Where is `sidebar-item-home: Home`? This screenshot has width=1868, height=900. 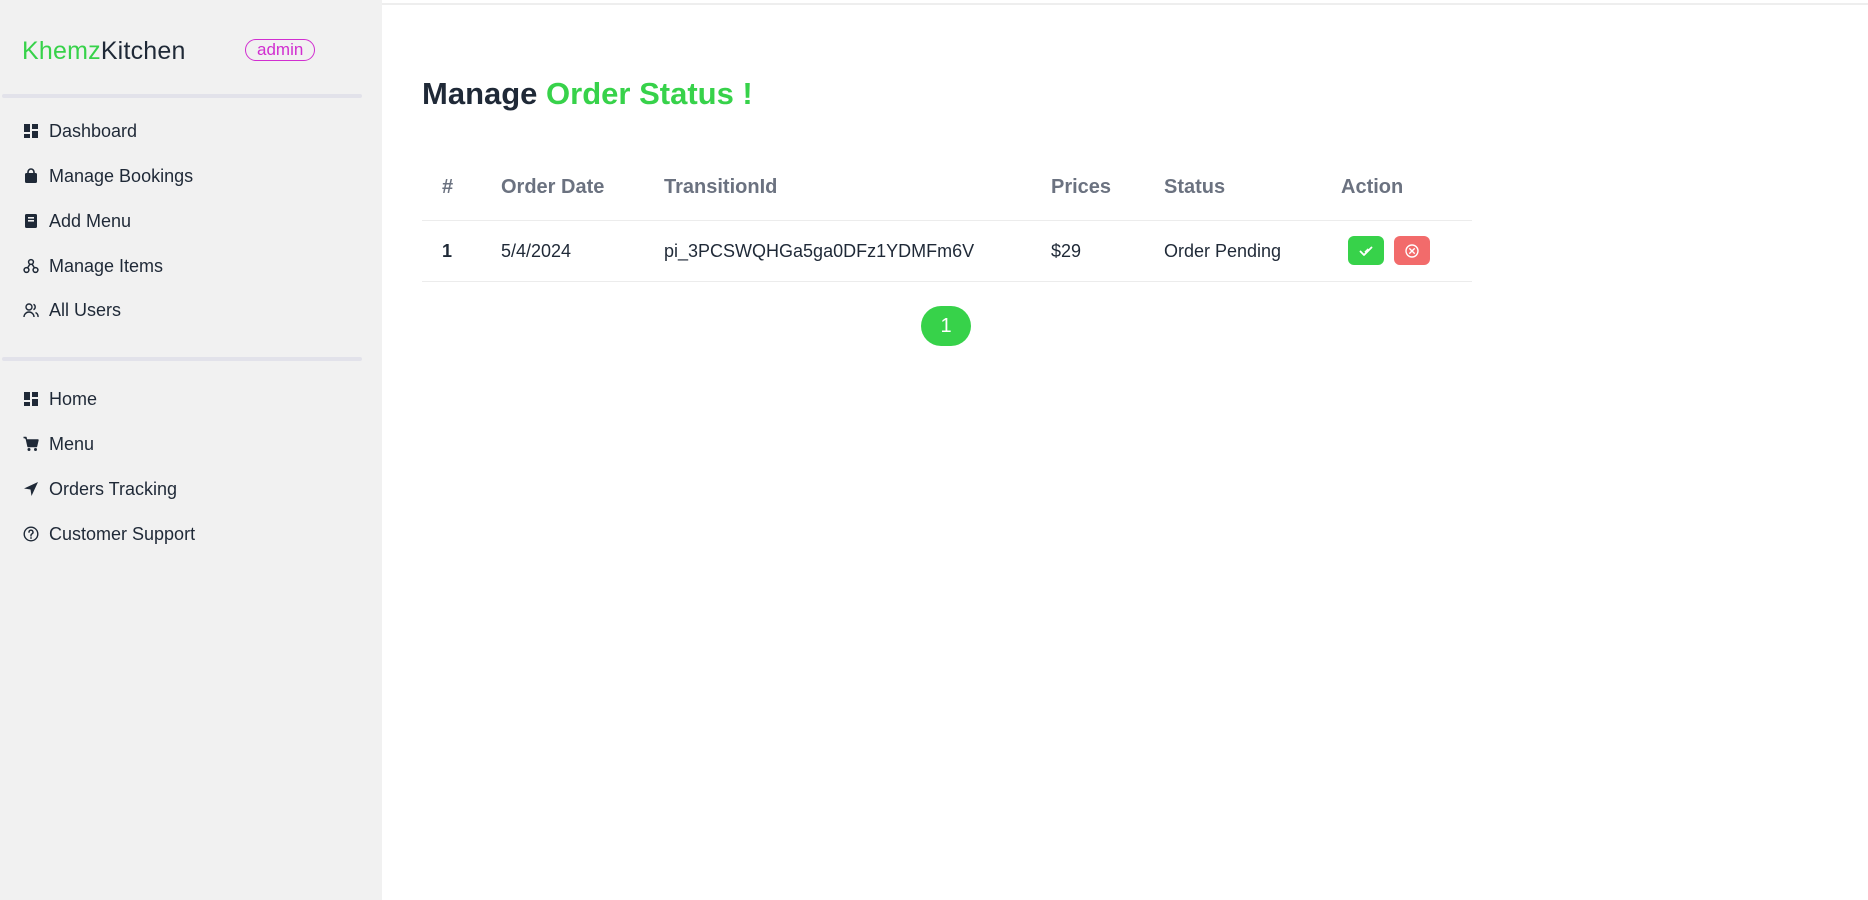
sidebar-item-home: Home is located at coordinates (59, 399).